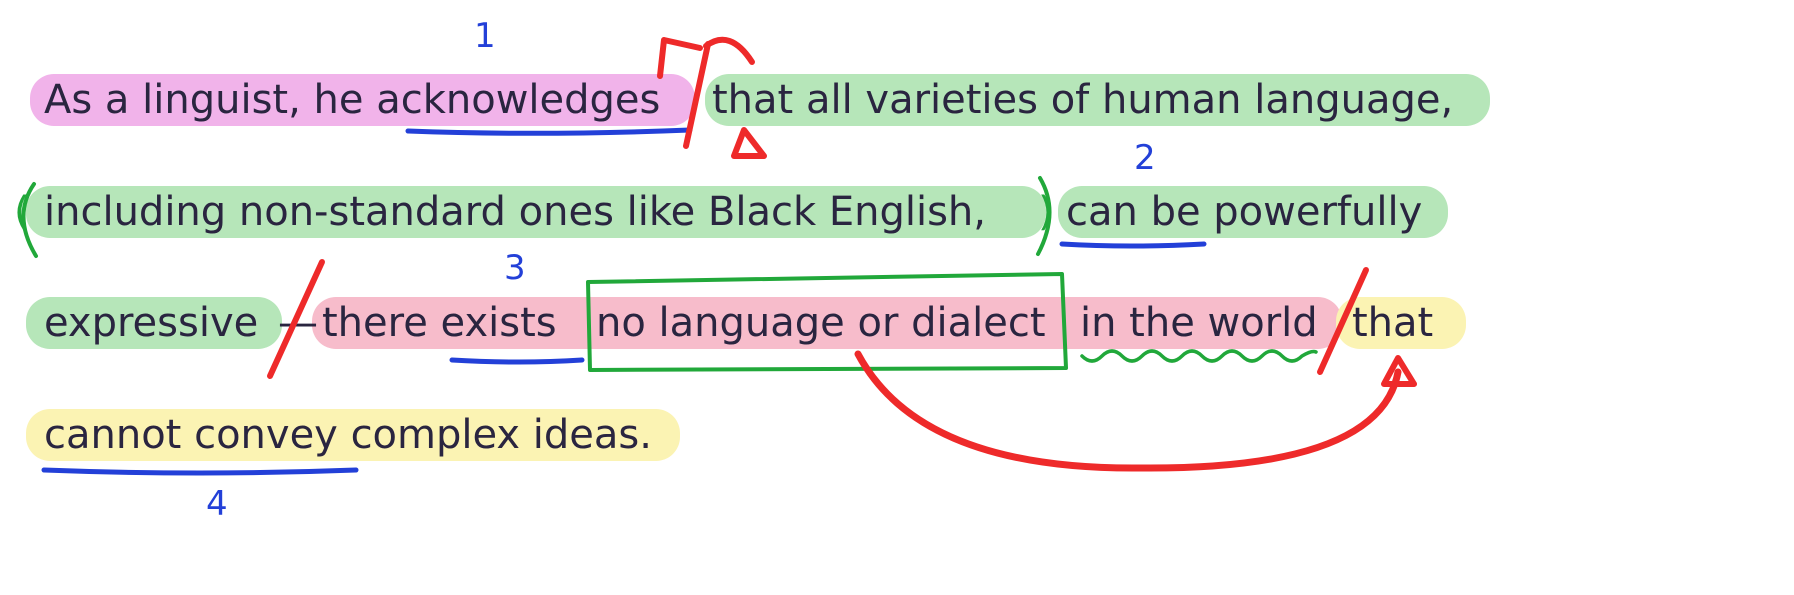 The width and height of the screenshot is (1794, 595). Describe the element at coordinates (1393, 323) in the screenshot. I see `text-that: that` at that location.